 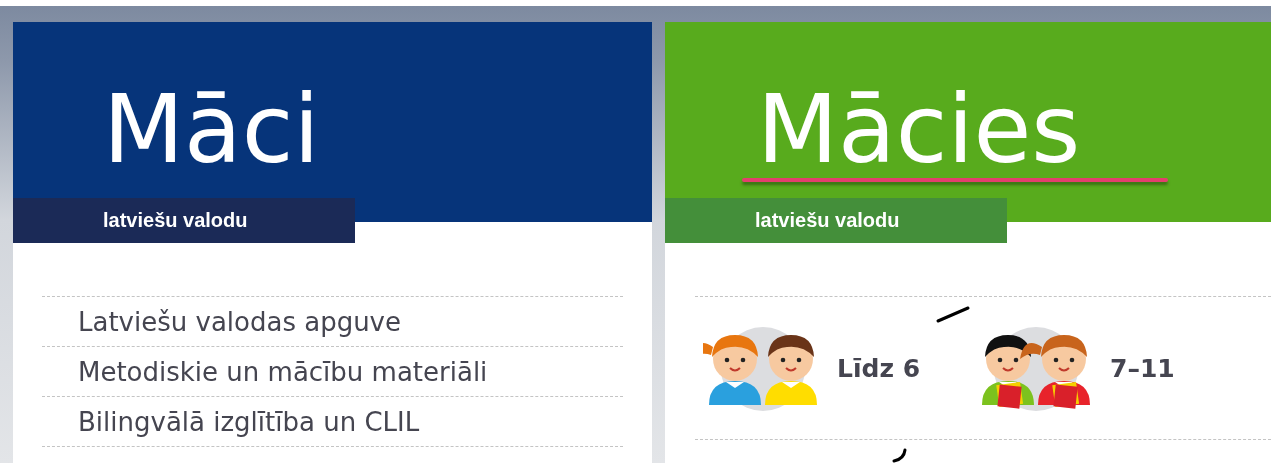 I want to click on age-group-link: 7–11, so click(x=1142, y=368).